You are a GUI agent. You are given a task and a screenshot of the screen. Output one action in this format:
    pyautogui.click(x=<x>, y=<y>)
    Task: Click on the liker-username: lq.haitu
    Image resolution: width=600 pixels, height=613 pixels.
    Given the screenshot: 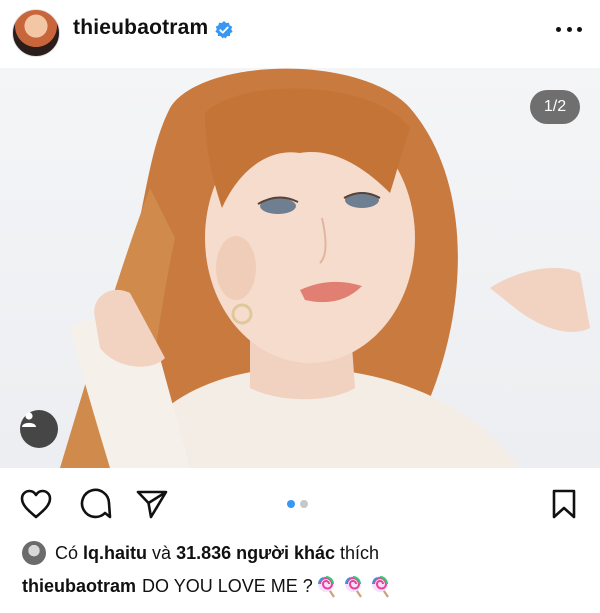 What is the action you would take?
    pyautogui.click(x=115, y=553)
    